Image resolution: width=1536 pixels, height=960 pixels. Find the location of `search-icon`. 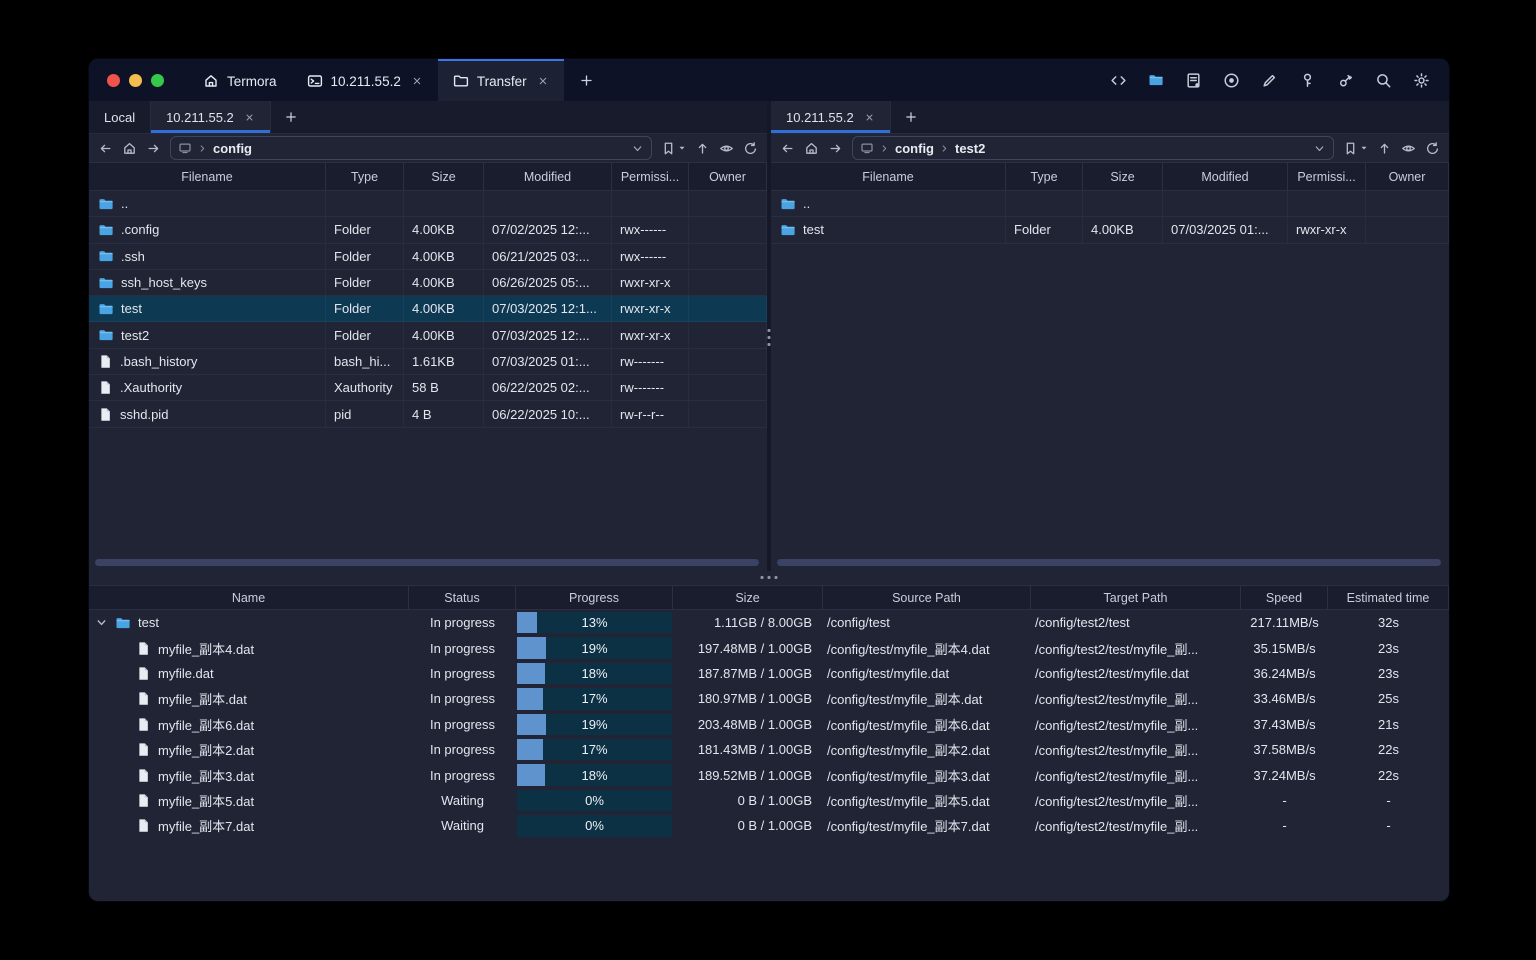

search-icon is located at coordinates (1383, 80).